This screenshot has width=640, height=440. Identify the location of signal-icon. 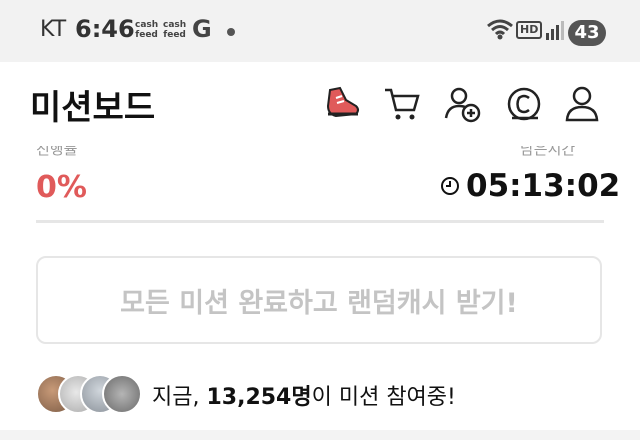
(555, 30).